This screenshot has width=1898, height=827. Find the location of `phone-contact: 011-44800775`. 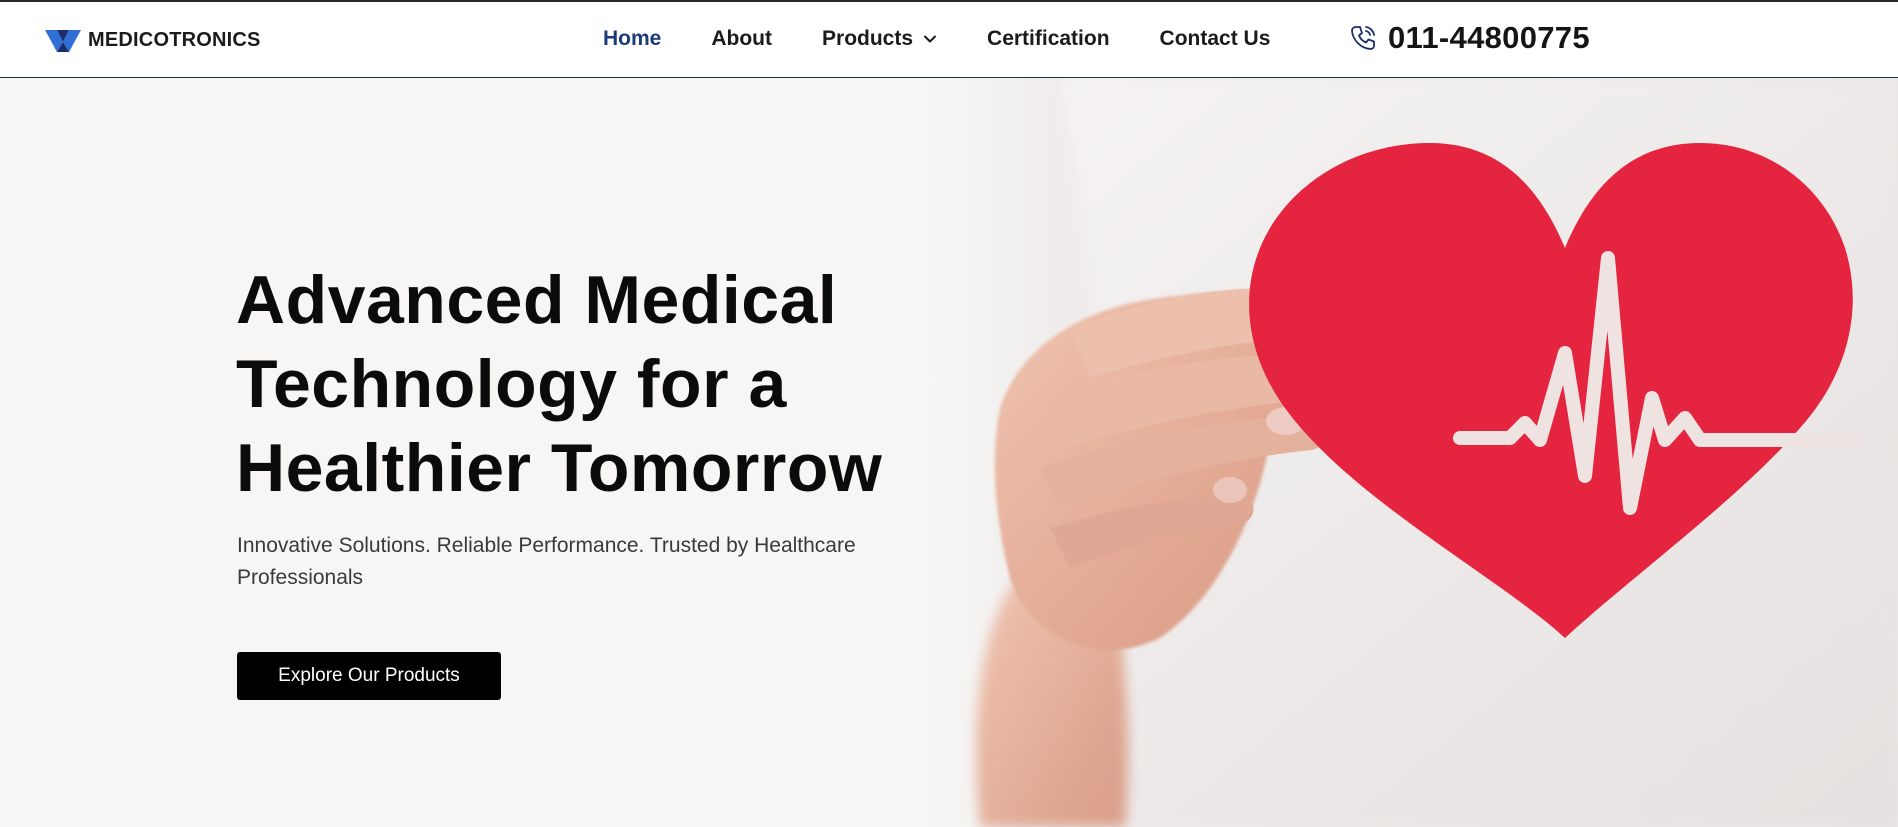

phone-contact: 011-44800775 is located at coordinates (1469, 38).